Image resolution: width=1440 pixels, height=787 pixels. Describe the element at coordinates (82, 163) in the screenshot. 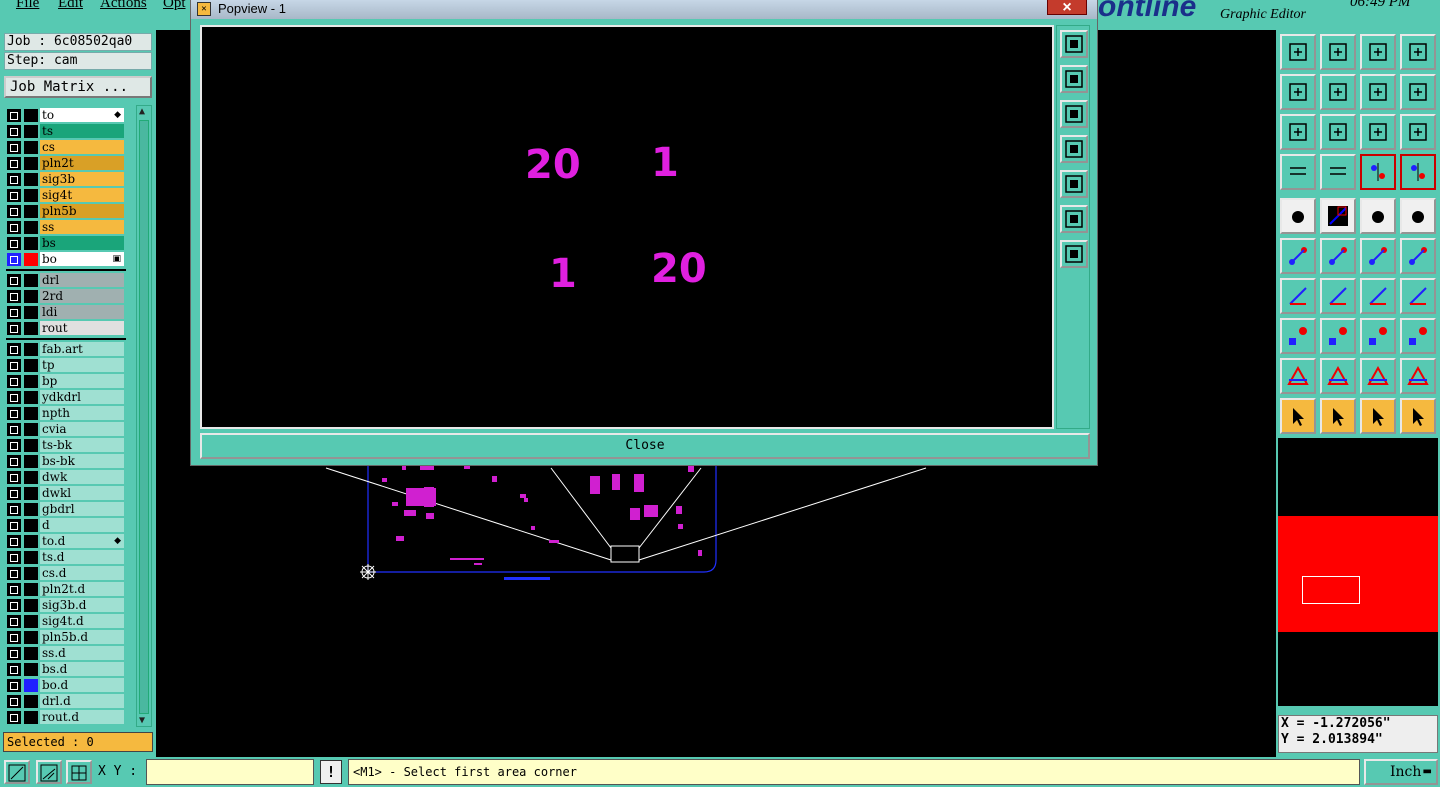

I see `layer-name: pln2t` at that location.